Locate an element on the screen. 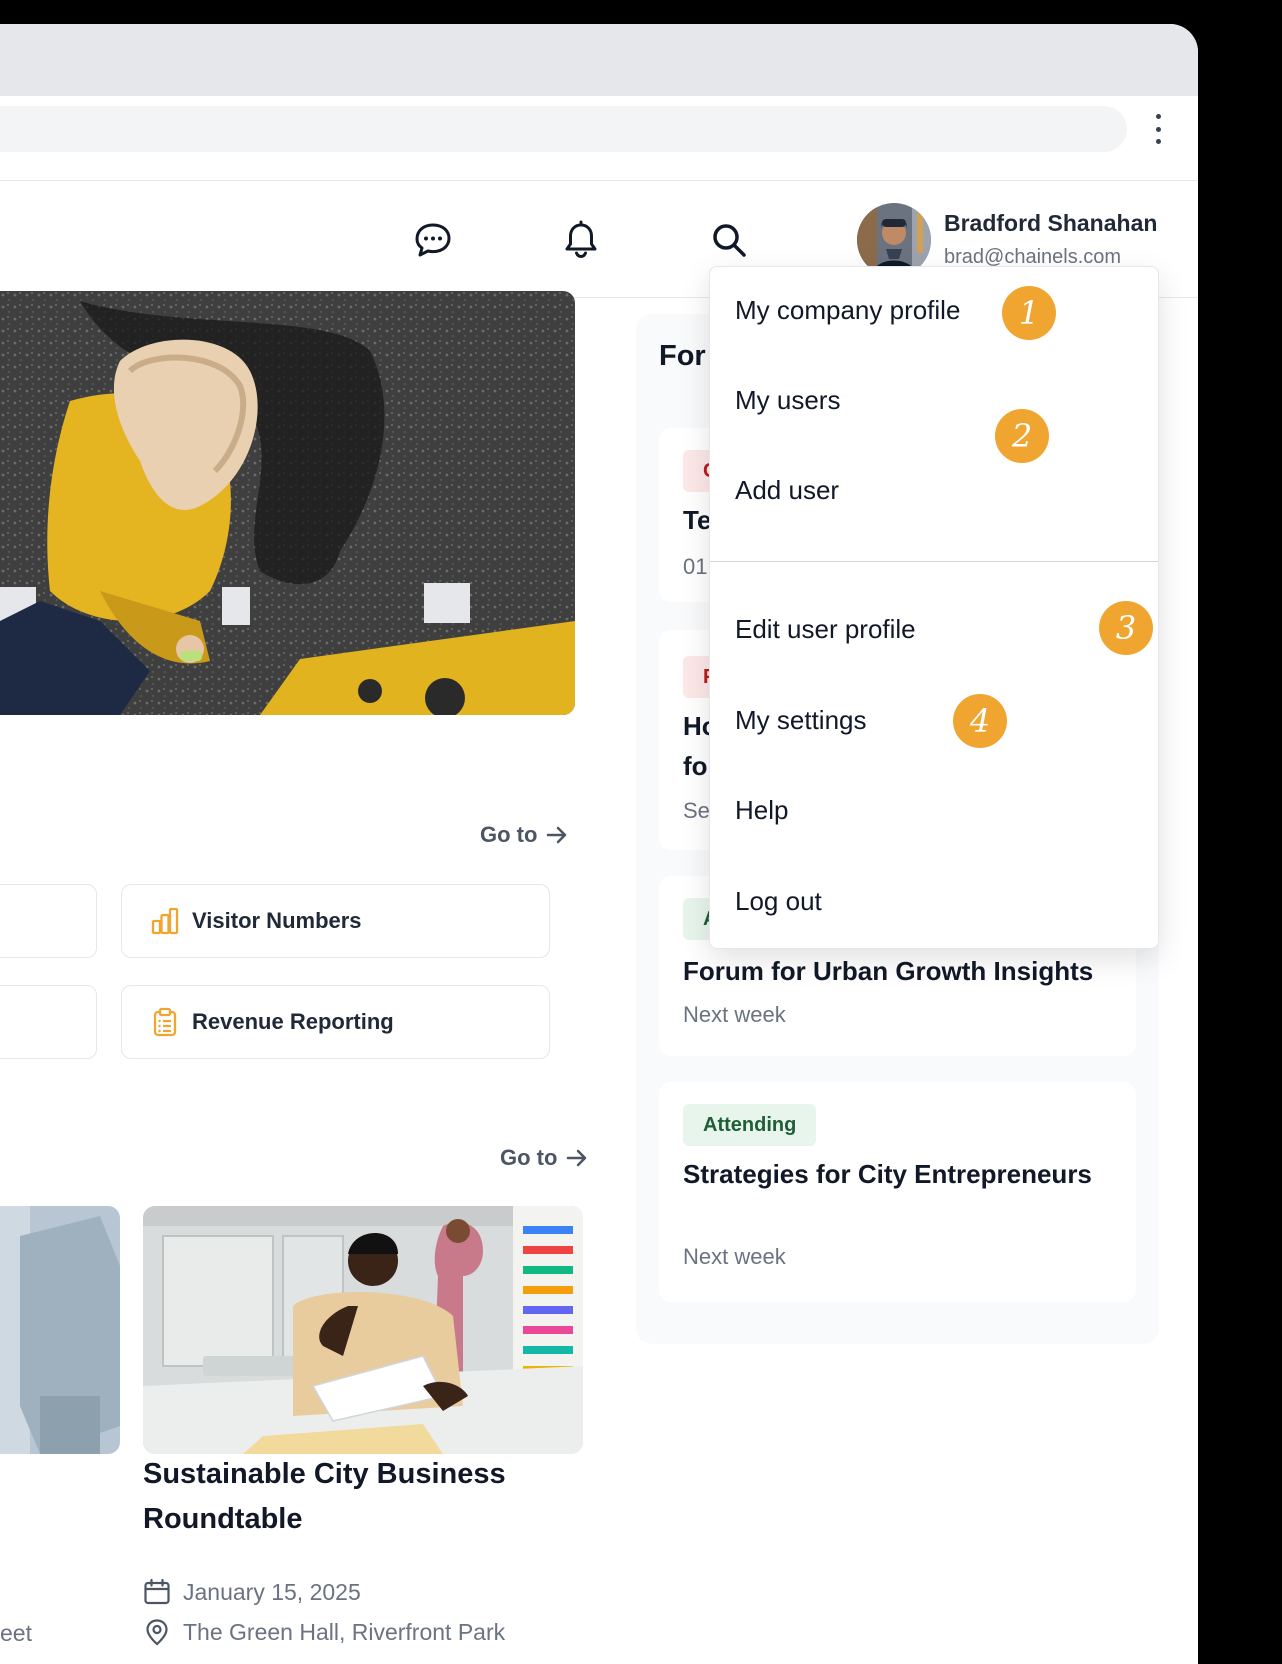 The height and width of the screenshot is (1664, 1282). location-pin-icon is located at coordinates (157, 1632).